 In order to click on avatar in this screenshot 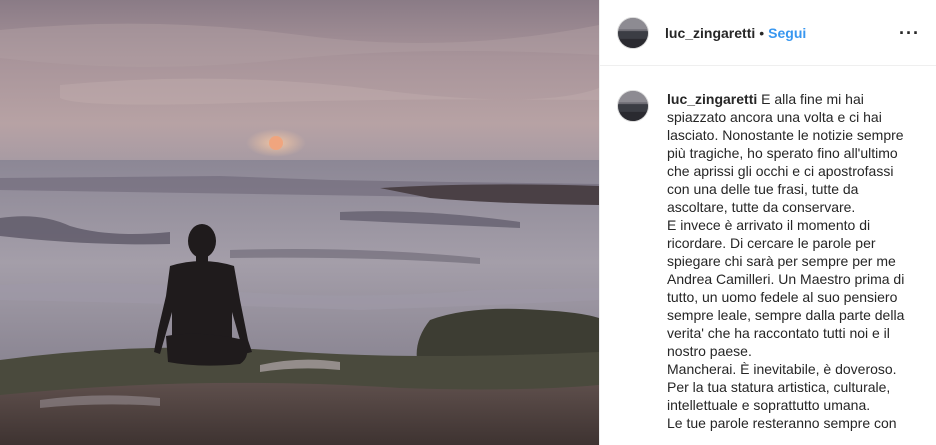, I will do `click(633, 32)`.